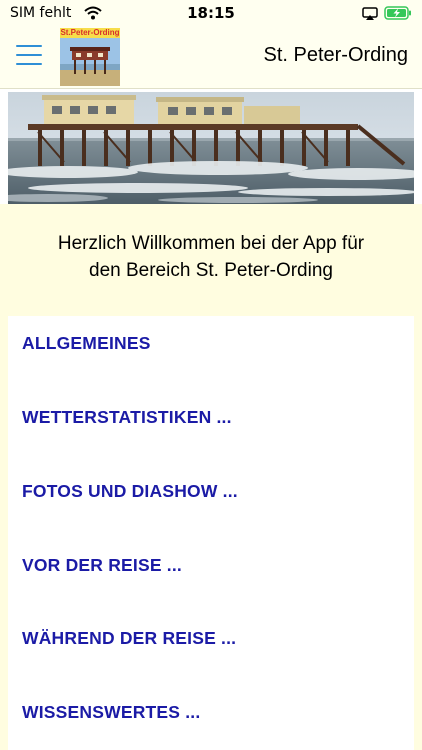 The height and width of the screenshot is (750, 422). What do you see at coordinates (86, 343) in the screenshot?
I see `menu-item-allgemeines: ALLGEMEINES` at bounding box center [86, 343].